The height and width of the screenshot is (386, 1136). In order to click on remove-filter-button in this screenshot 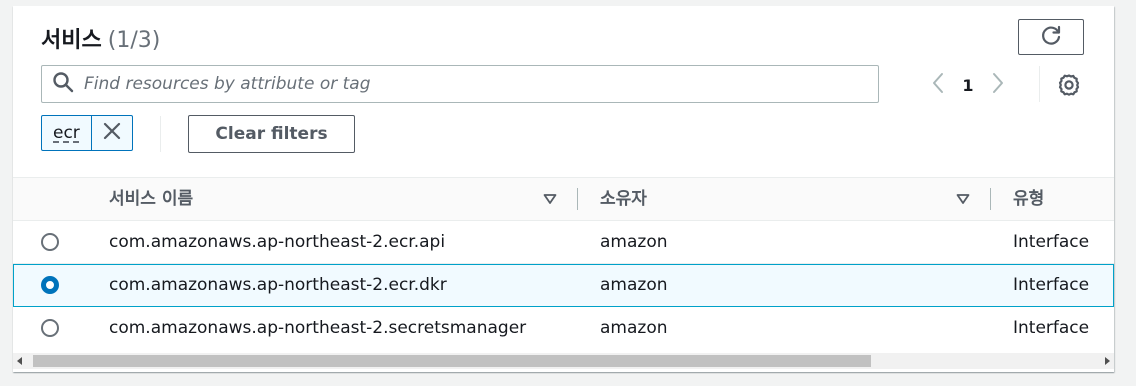, I will do `click(111, 133)`.